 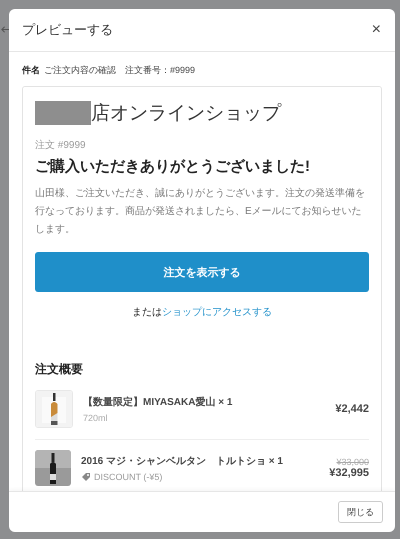 What do you see at coordinates (86, 477) in the screenshot?
I see `tag-icon` at bounding box center [86, 477].